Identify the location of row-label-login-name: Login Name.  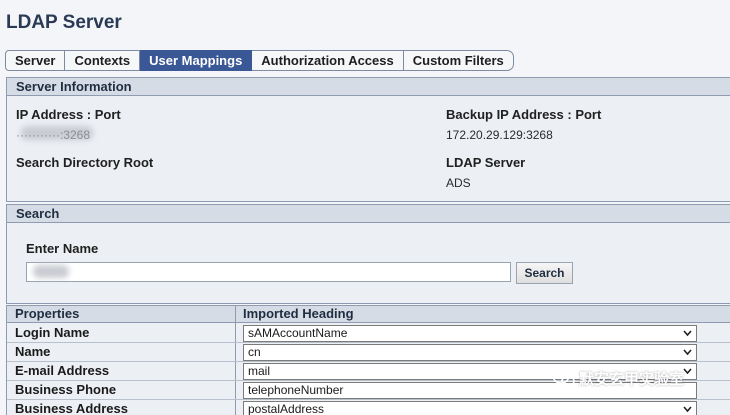
(52, 332).